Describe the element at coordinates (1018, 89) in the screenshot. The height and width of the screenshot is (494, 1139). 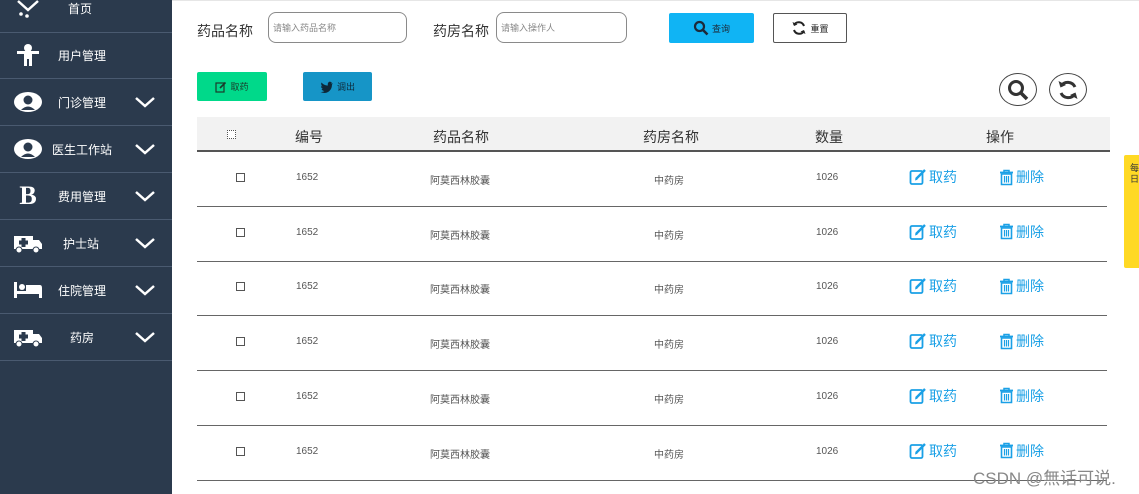
I see `table-search-button` at that location.